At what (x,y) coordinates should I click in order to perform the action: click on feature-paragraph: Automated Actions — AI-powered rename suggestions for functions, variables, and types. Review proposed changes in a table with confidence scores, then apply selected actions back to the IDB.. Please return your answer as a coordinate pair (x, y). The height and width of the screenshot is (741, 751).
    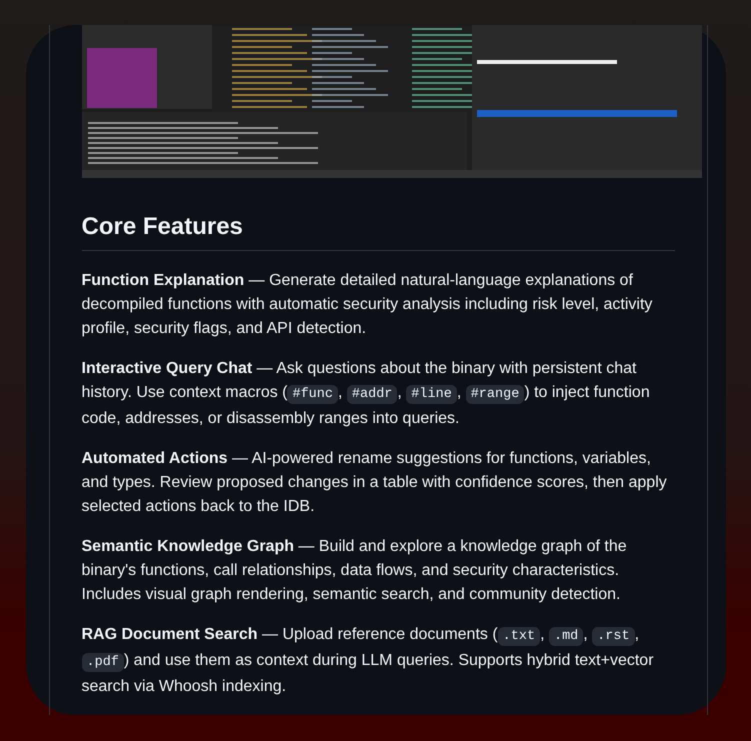
    Looking at the image, I should click on (375, 483).